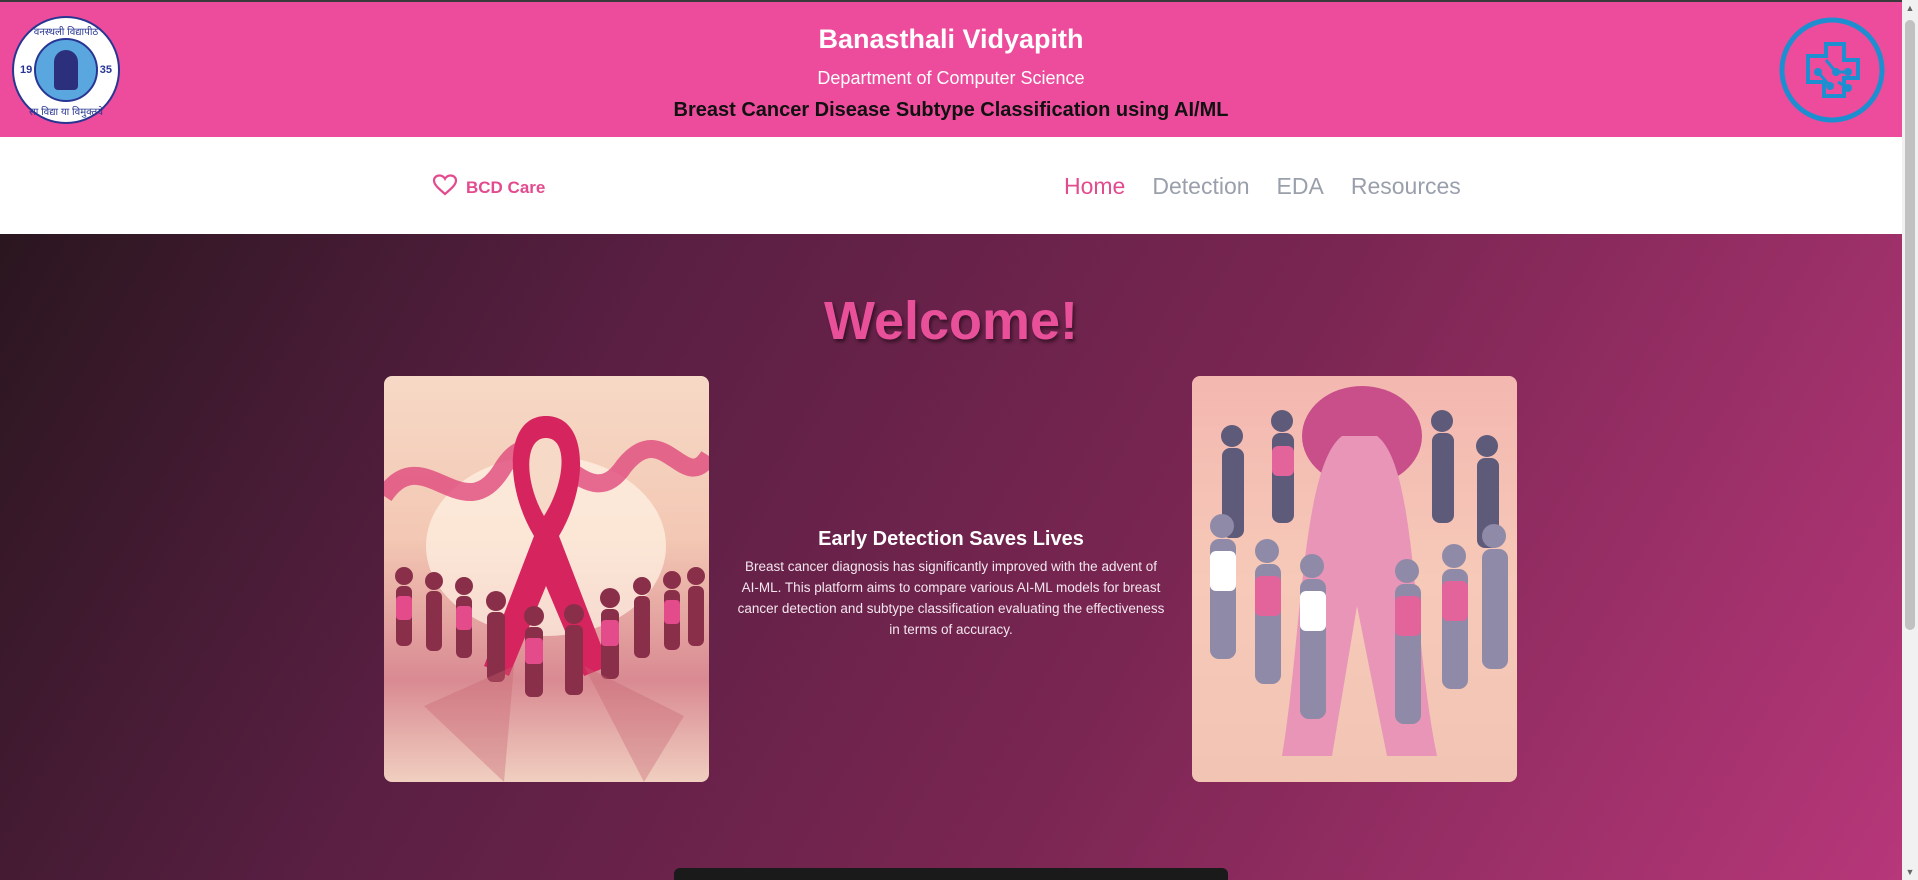  What do you see at coordinates (1832, 70) in the screenshot?
I see `circuit-icon` at bounding box center [1832, 70].